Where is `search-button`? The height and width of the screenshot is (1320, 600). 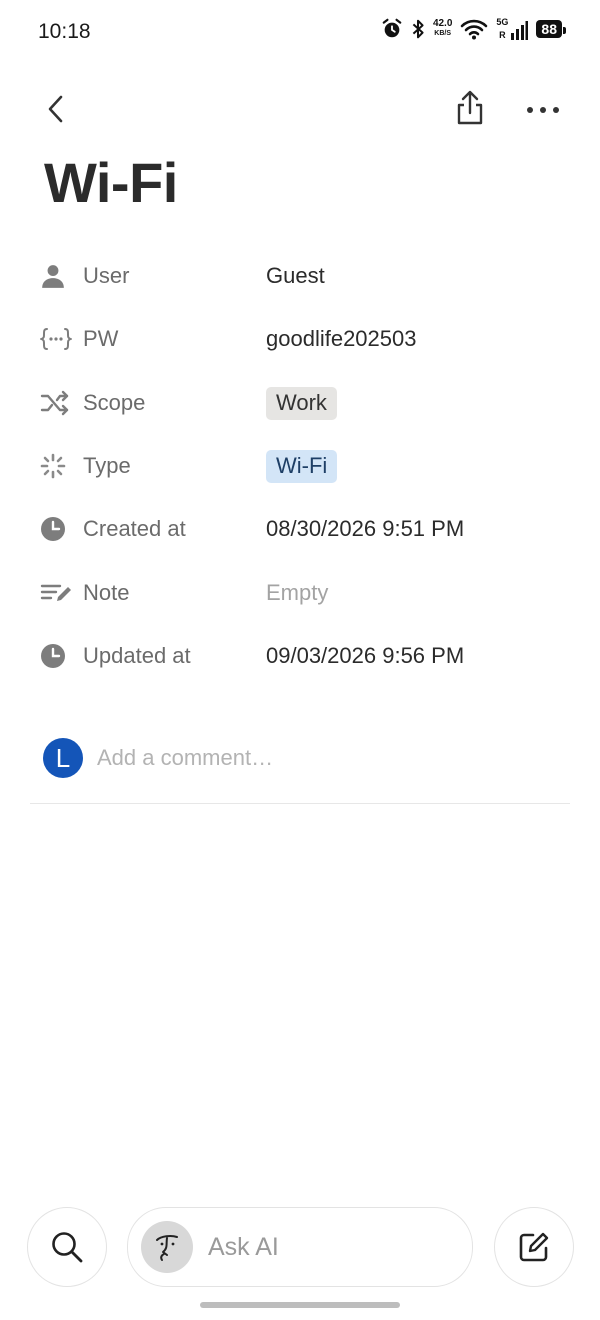 search-button is located at coordinates (67, 1247).